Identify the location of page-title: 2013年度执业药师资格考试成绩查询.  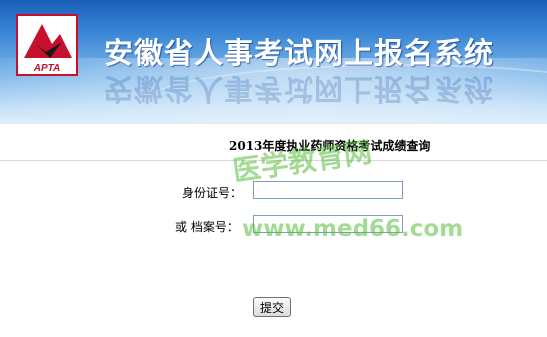
(330, 146).